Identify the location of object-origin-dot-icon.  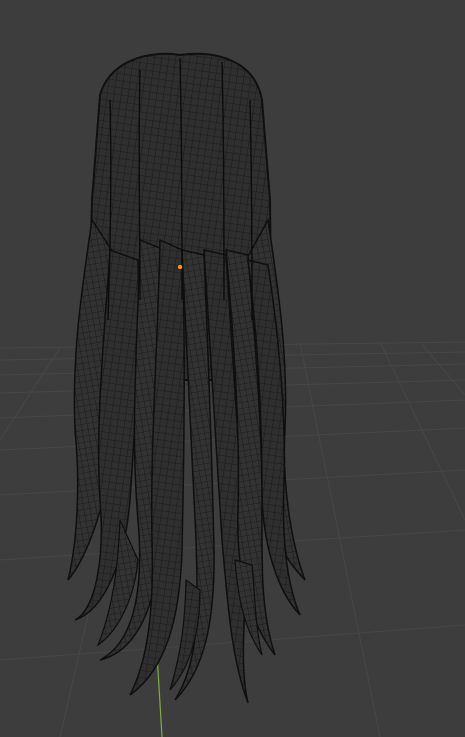
(179, 266).